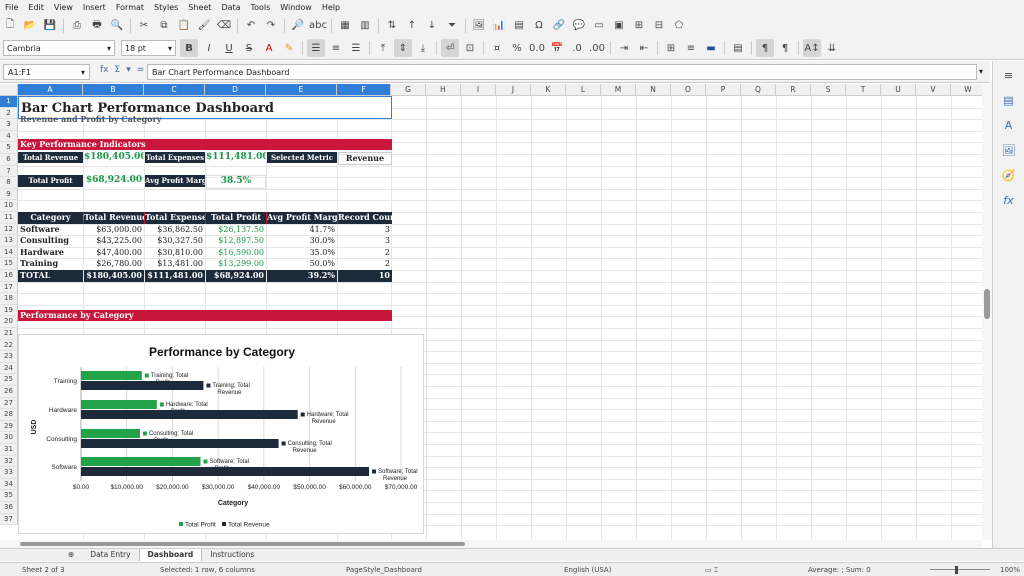  I want to click on table-cell: $13,481.00, so click(175, 264).